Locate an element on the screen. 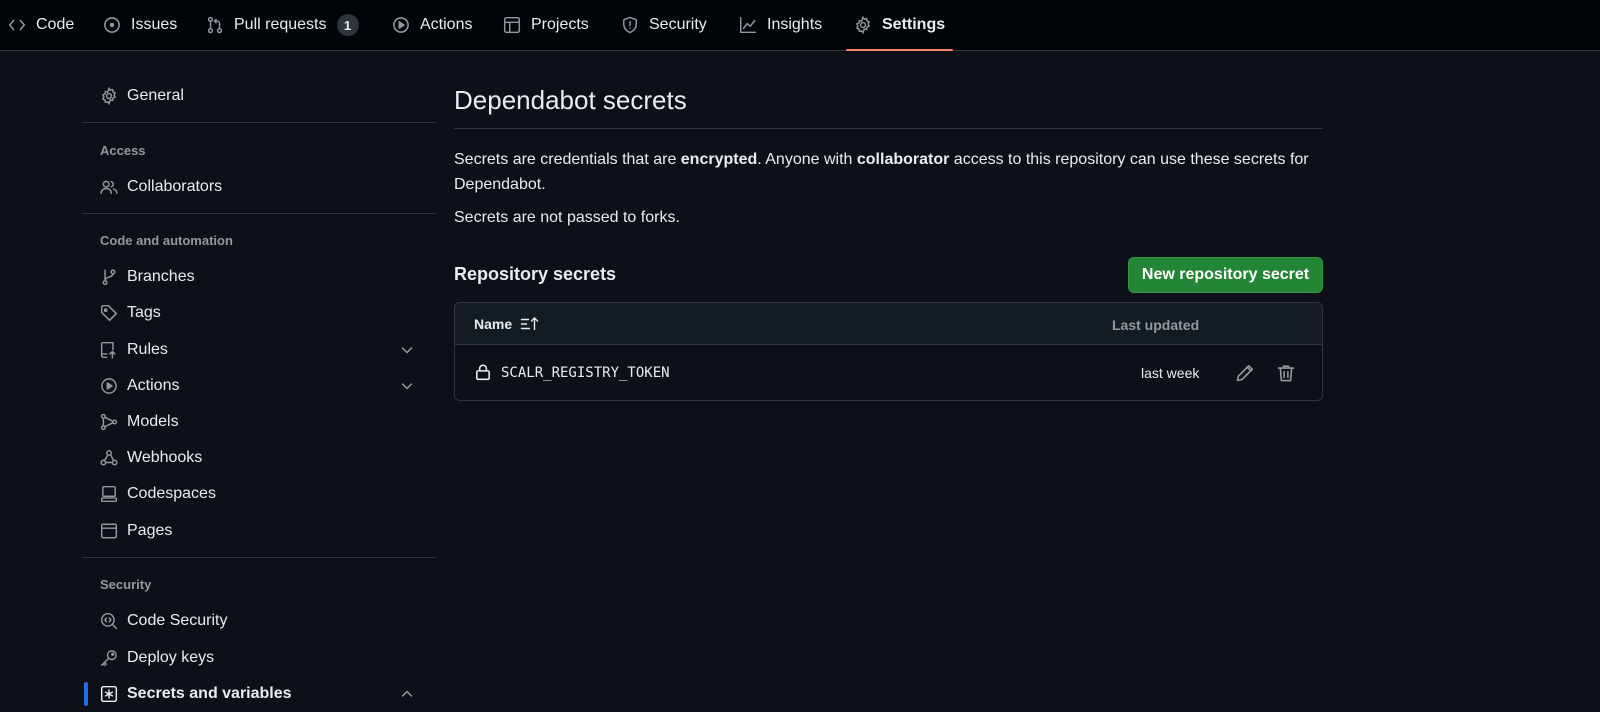 The image size is (1600, 712). code-icon is located at coordinates (17, 25).